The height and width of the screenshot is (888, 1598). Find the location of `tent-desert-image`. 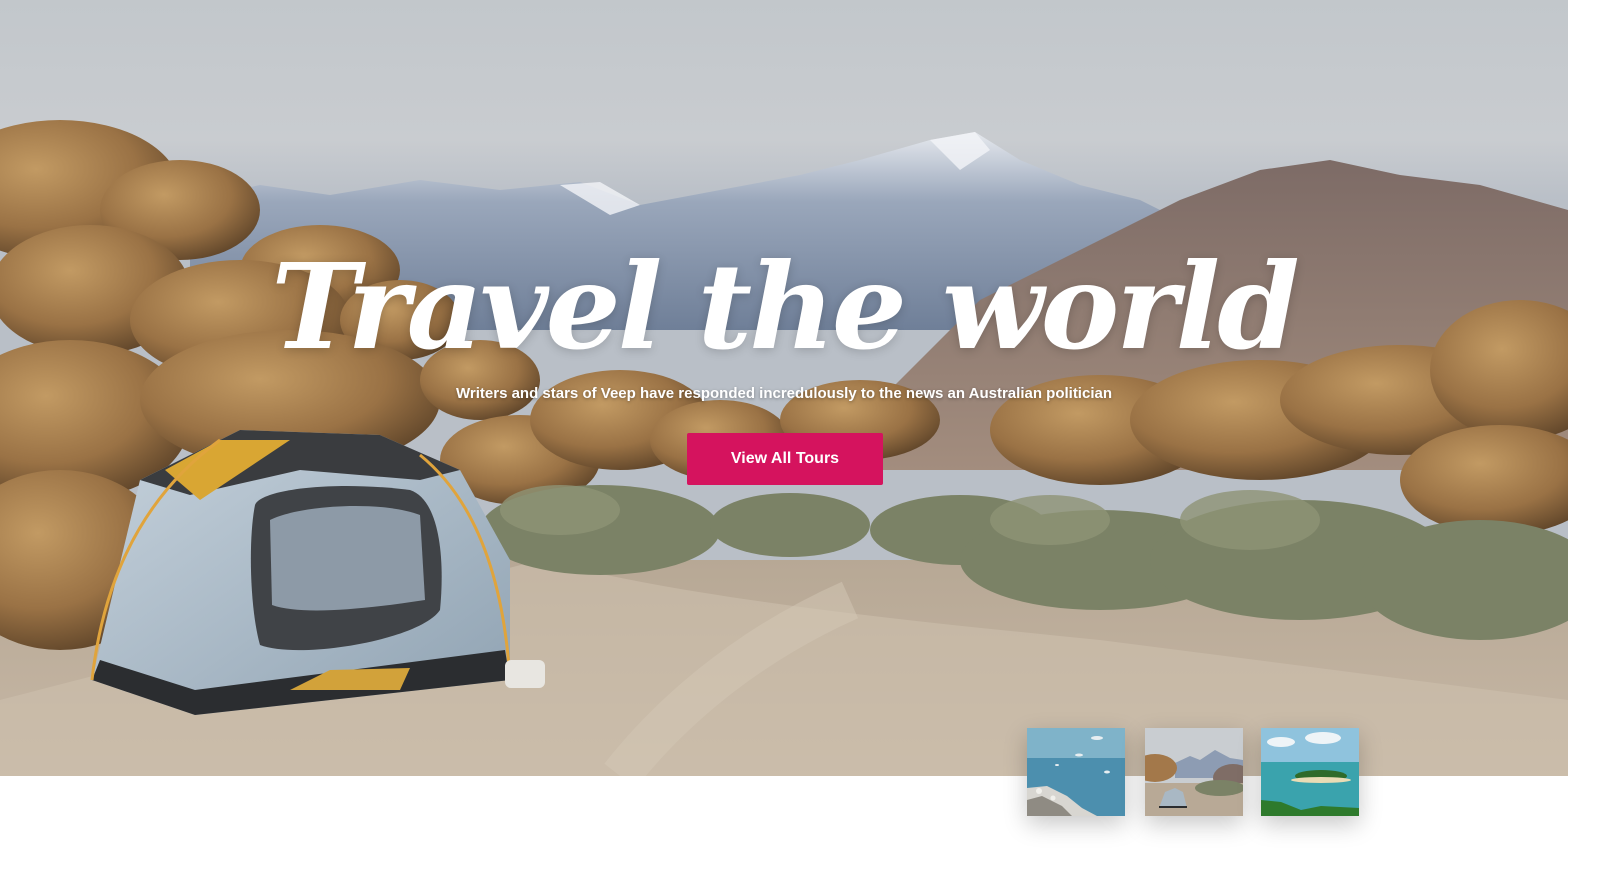

tent-desert-image is located at coordinates (1194, 772).